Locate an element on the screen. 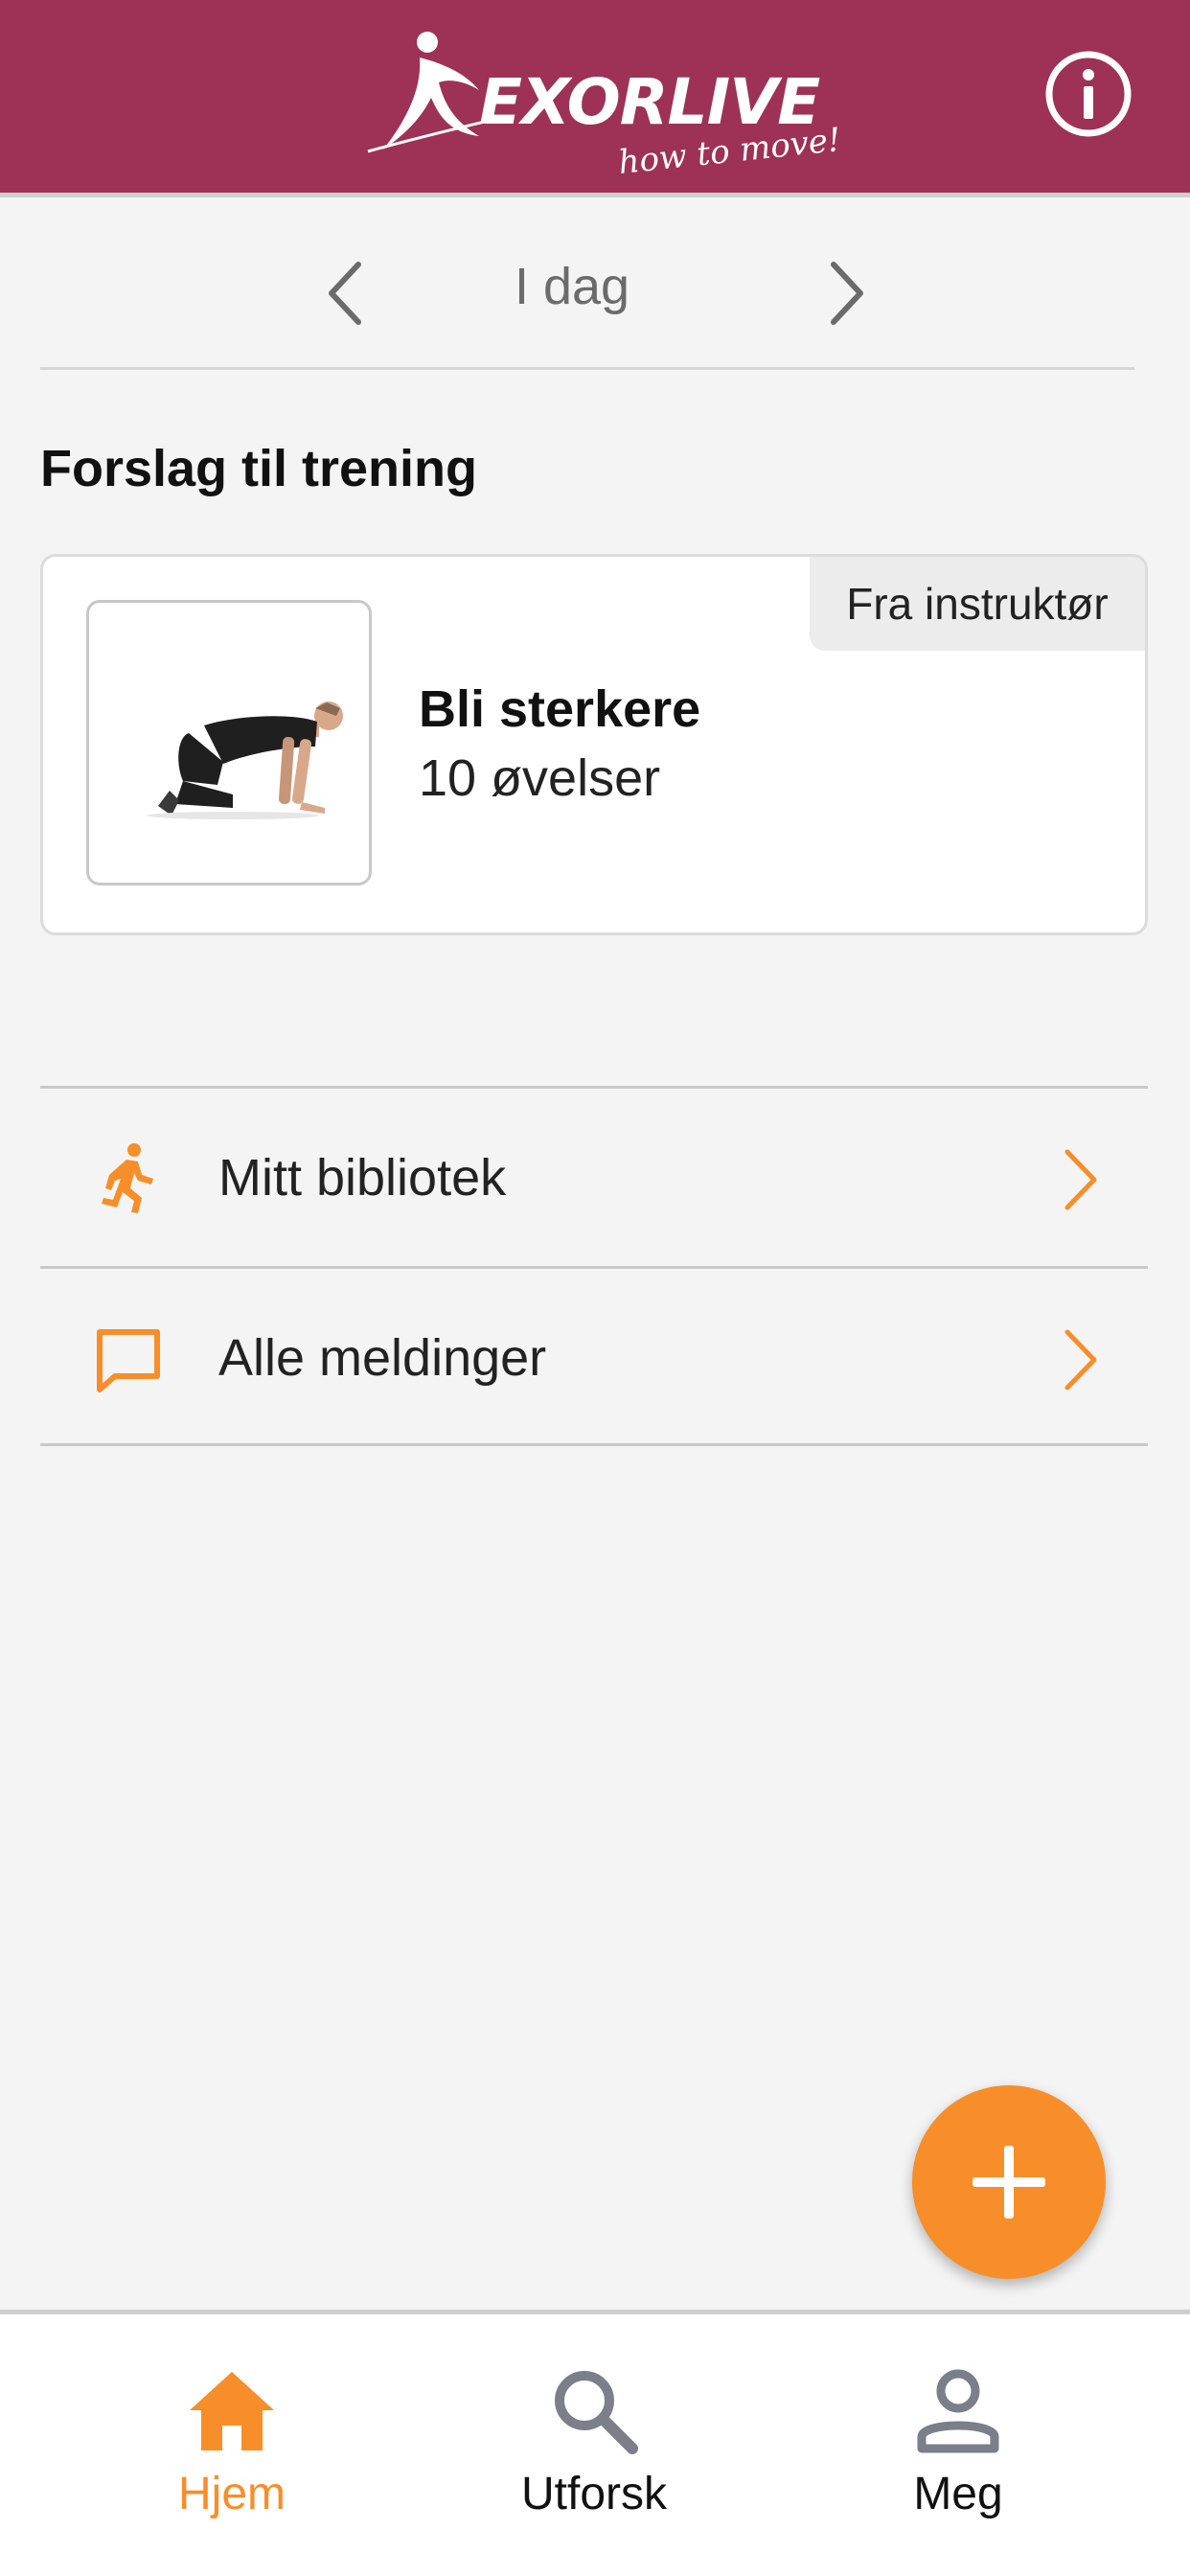 This screenshot has width=1190, height=2576. workout-title: Bli sterkere is located at coordinates (560, 709).